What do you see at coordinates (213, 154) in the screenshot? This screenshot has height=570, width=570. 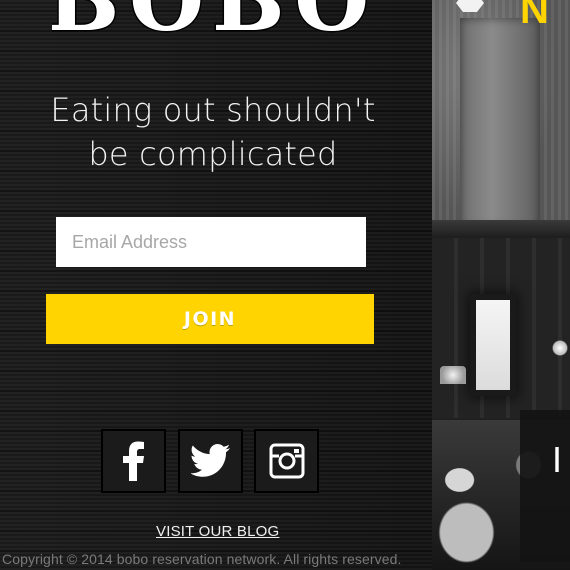 I see `tagline-line-2: be complicated` at bounding box center [213, 154].